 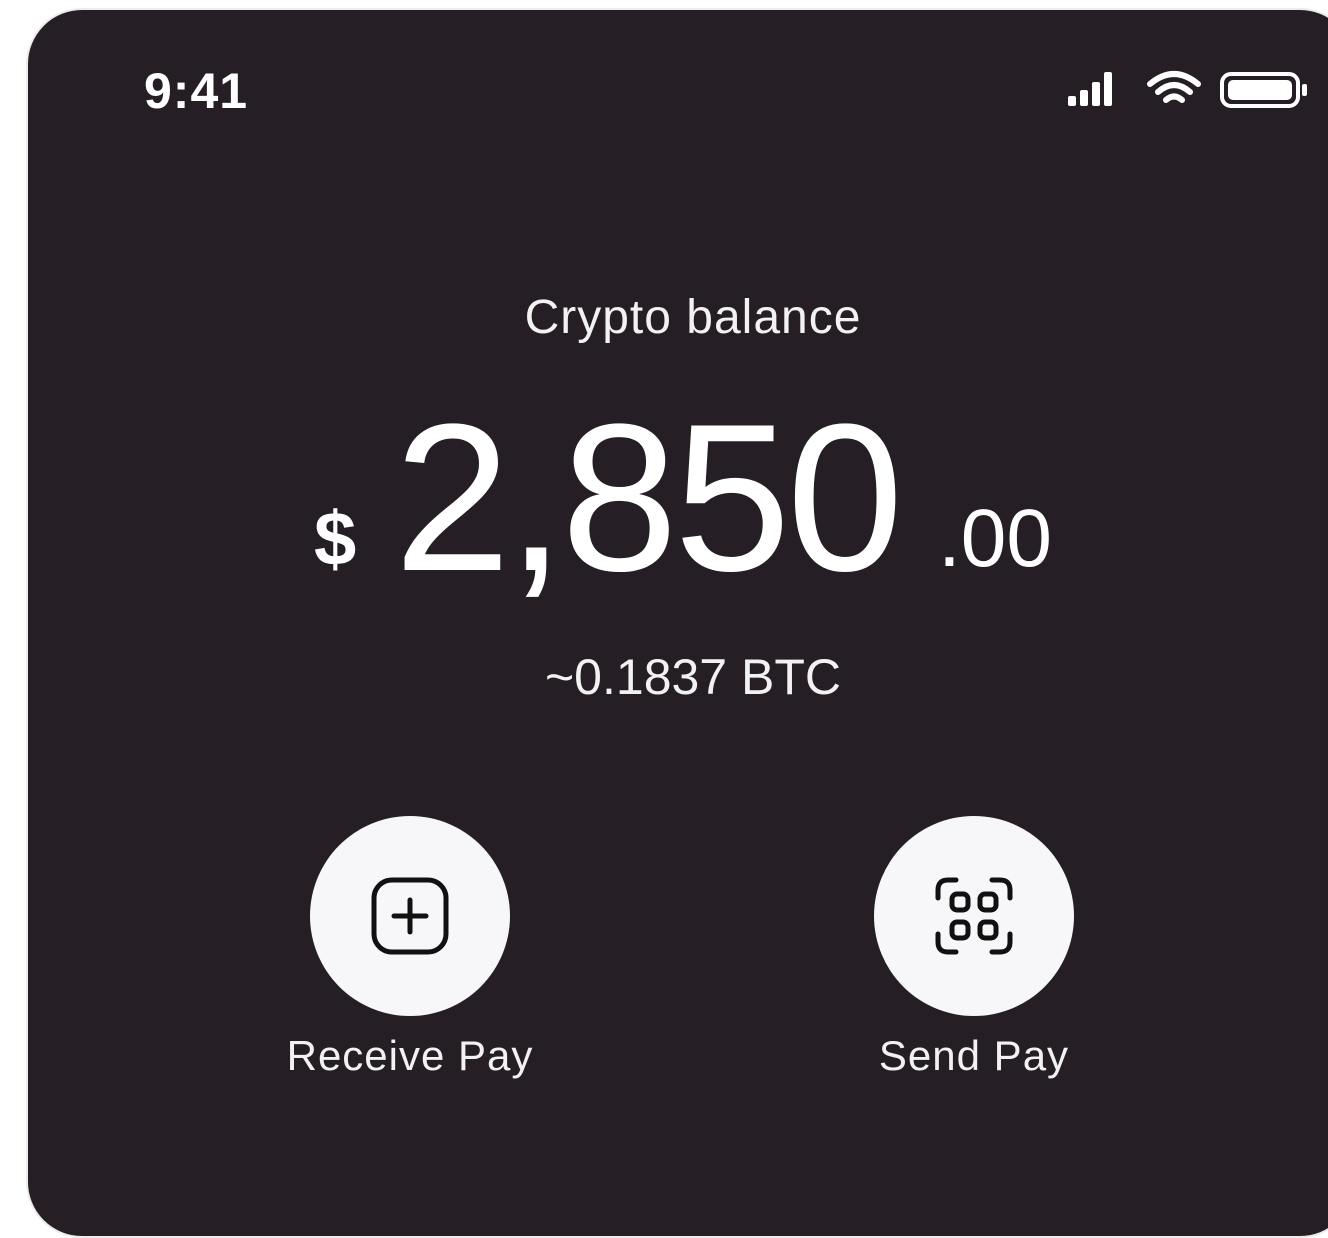 What do you see at coordinates (1090, 89) in the screenshot?
I see `signal-icon` at bounding box center [1090, 89].